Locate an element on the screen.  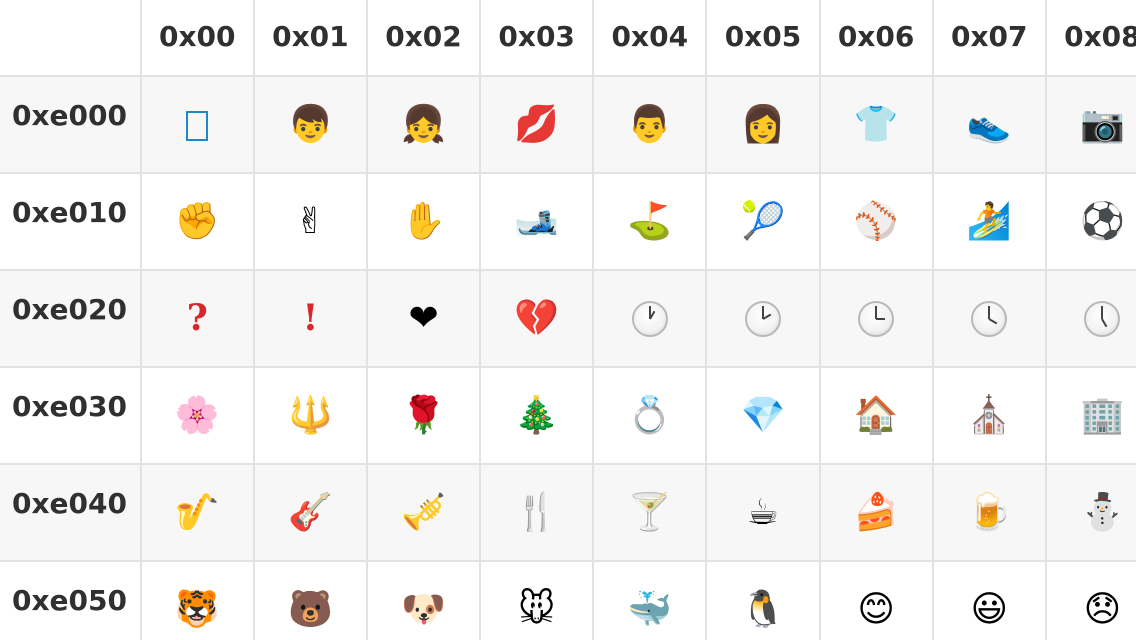
christmas-tree-emoji: 🎄 is located at coordinates (537, 415).